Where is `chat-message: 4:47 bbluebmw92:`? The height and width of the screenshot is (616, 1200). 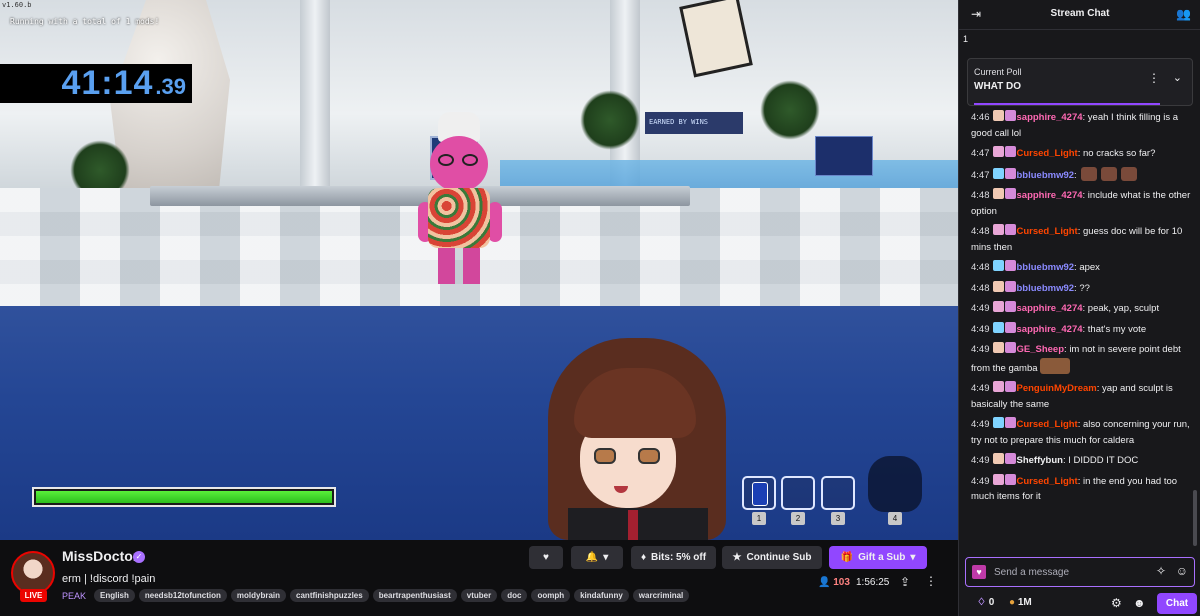 chat-message: 4:47 bbluebmw92: is located at coordinates (1080, 176).